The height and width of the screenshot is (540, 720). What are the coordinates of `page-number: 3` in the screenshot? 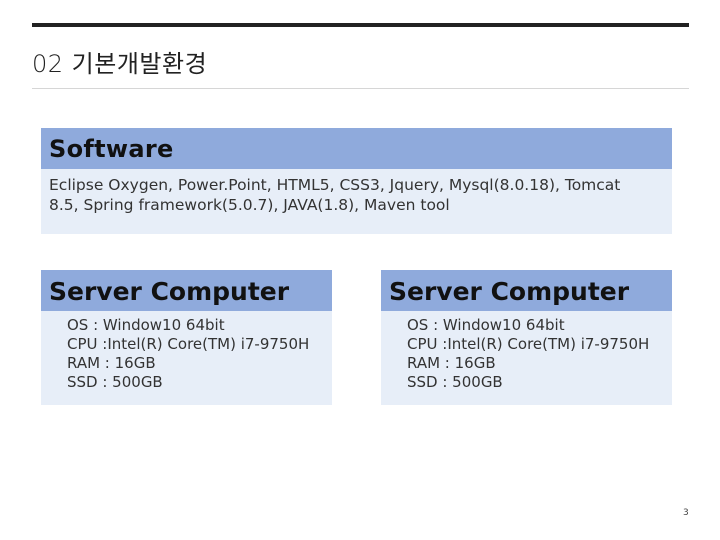 It's located at (686, 513).